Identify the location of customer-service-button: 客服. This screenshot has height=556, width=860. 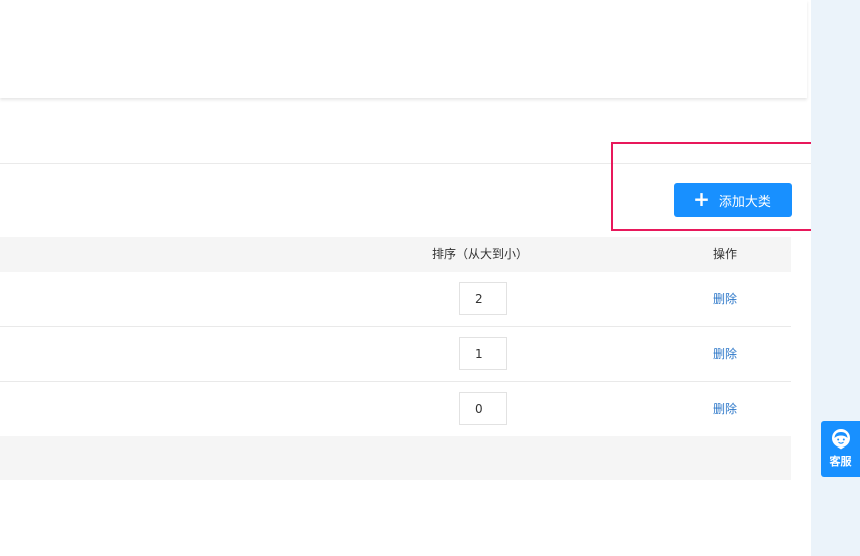
(840, 449).